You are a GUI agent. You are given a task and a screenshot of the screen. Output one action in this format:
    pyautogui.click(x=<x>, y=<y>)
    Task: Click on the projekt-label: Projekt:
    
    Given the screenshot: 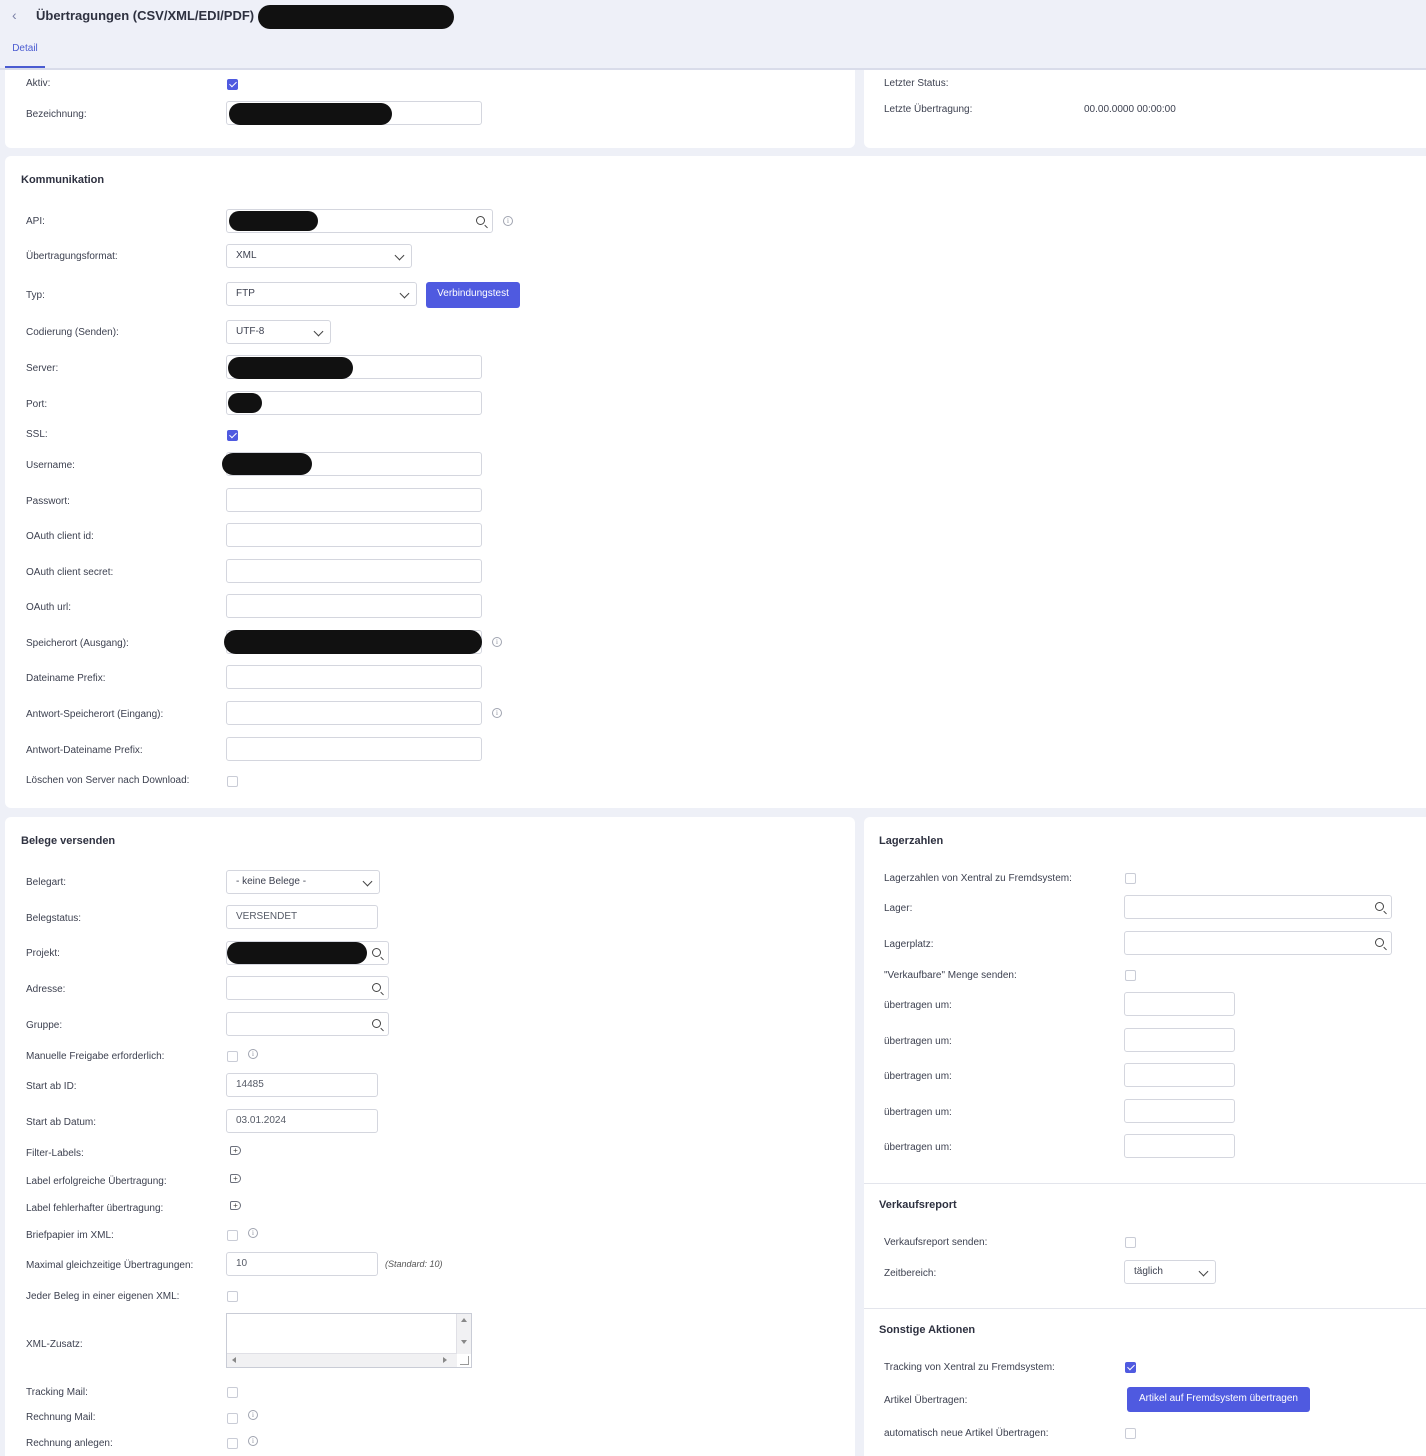 What is the action you would take?
    pyautogui.click(x=43, y=953)
    